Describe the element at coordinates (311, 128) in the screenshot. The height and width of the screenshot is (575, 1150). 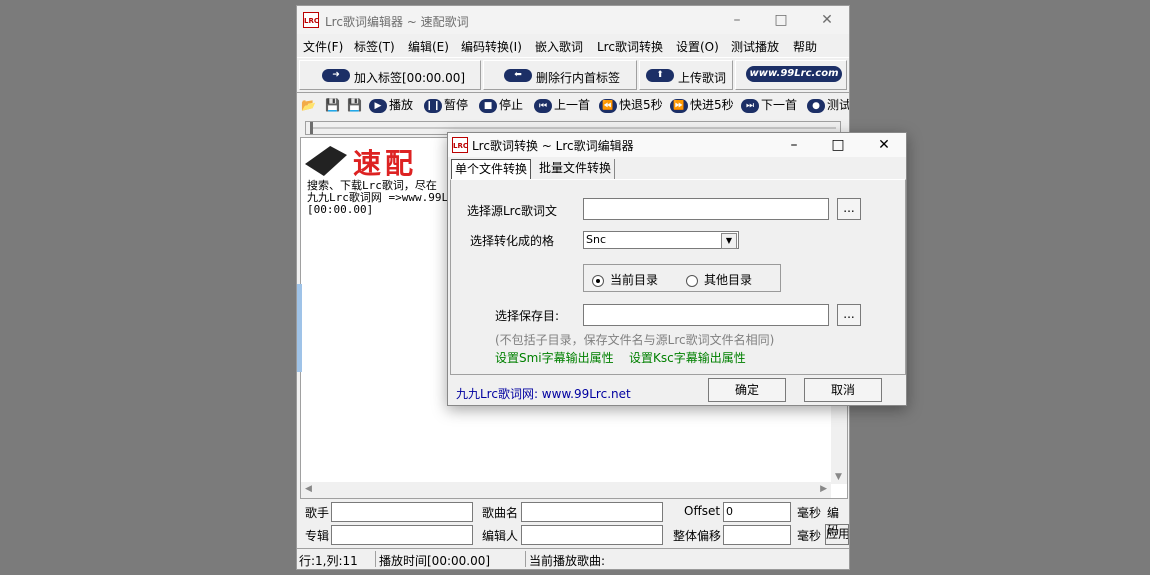
I see `slider-thumb` at that location.